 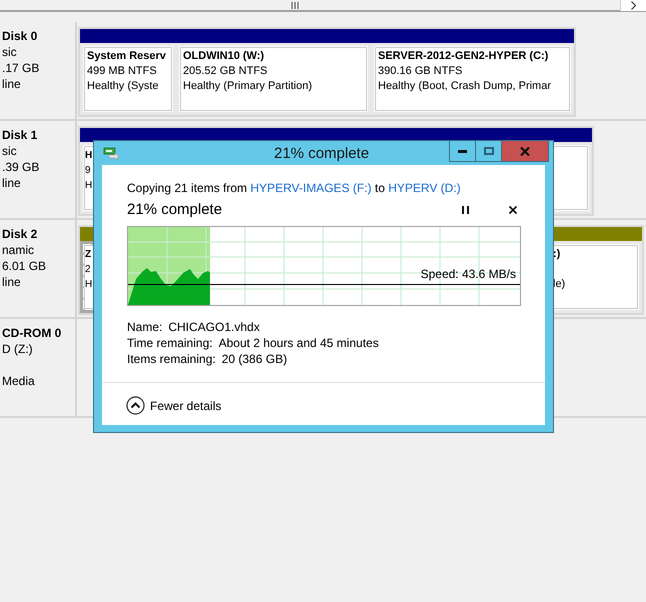 I want to click on partition-info: 390.16 GB NTFS, so click(x=420, y=71).